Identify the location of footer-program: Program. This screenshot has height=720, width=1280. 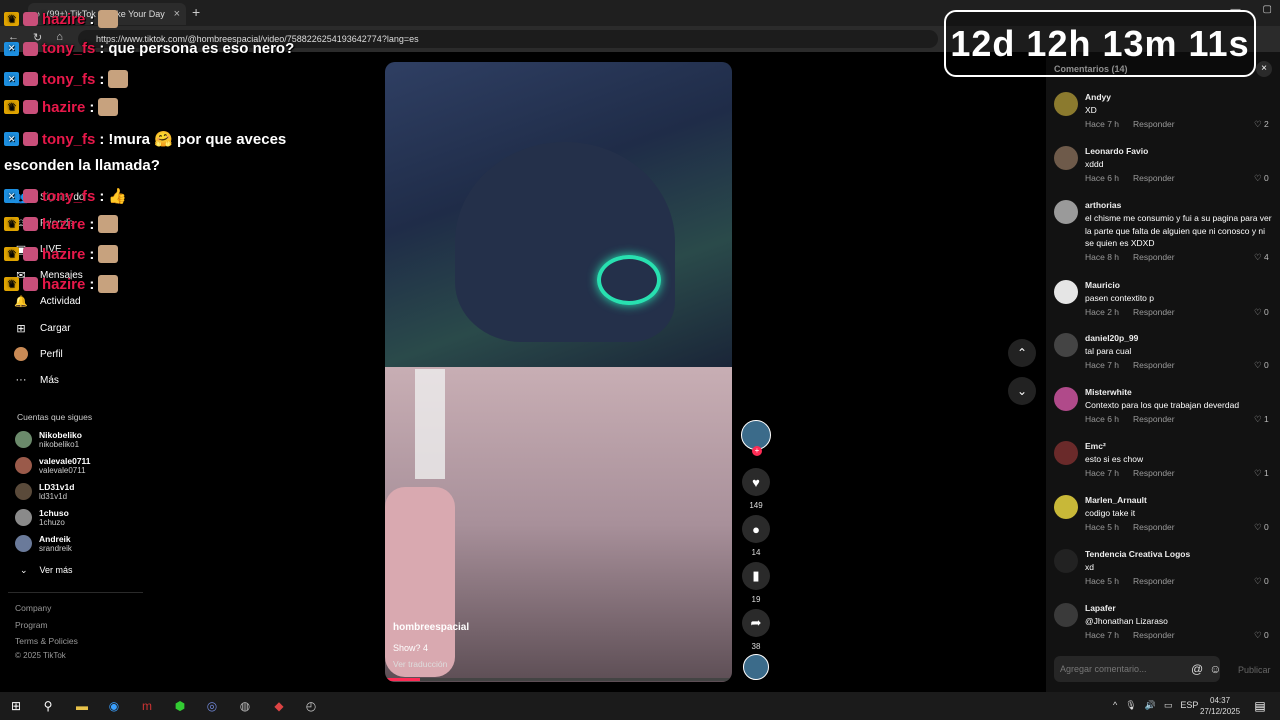
(31, 625).